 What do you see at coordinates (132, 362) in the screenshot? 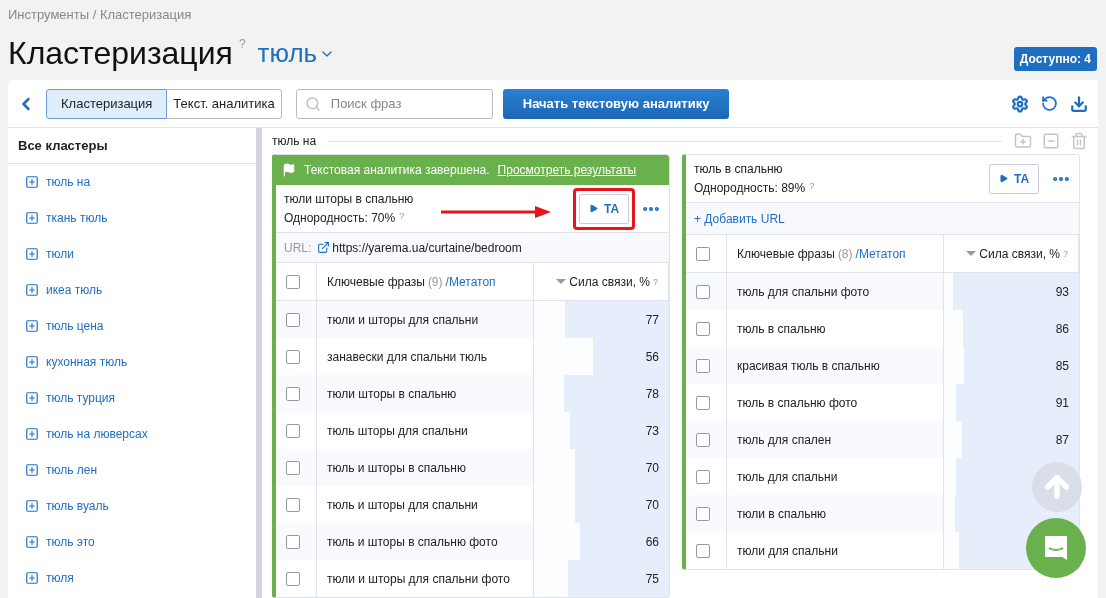
I see `cluster-link: кухонная тюль` at bounding box center [132, 362].